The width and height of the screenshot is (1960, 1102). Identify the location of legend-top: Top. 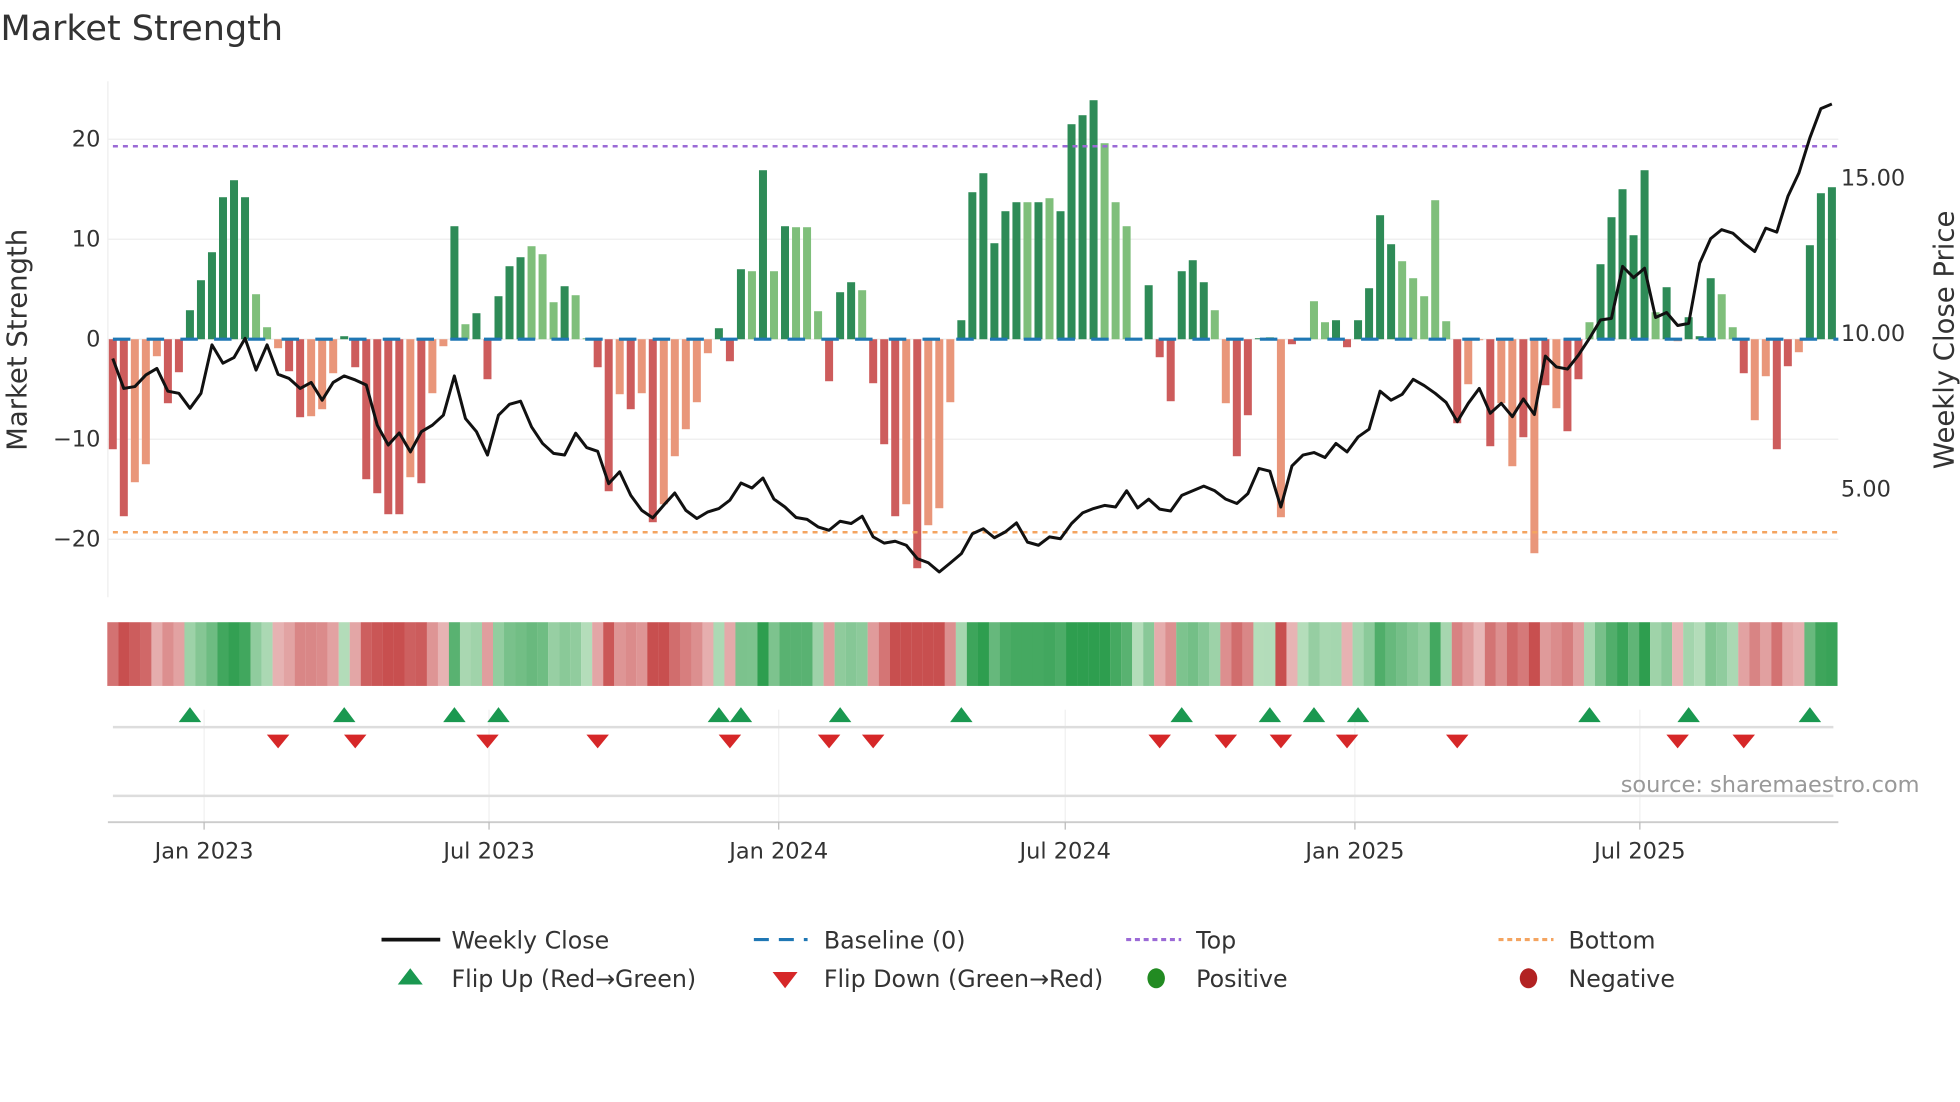
(1215, 940).